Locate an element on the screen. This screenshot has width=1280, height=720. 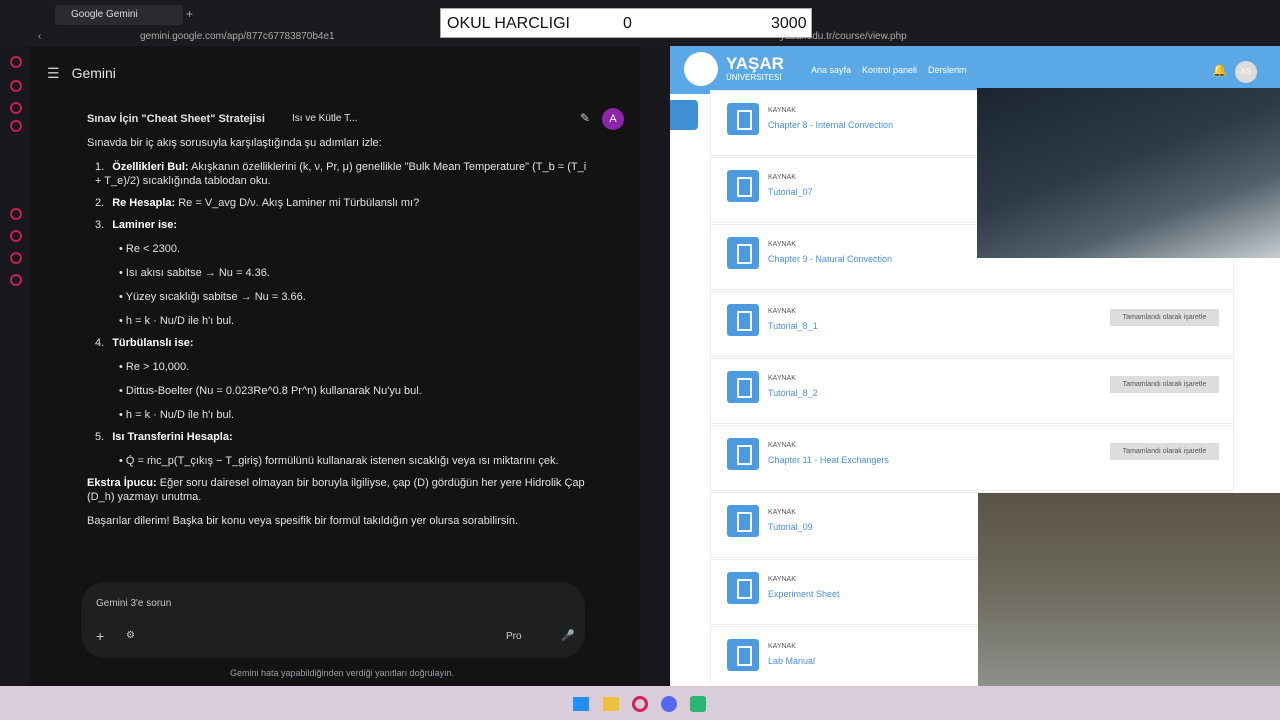
activity-link: Chapter 11 - Heat Exchangers is located at coordinates (828, 460).